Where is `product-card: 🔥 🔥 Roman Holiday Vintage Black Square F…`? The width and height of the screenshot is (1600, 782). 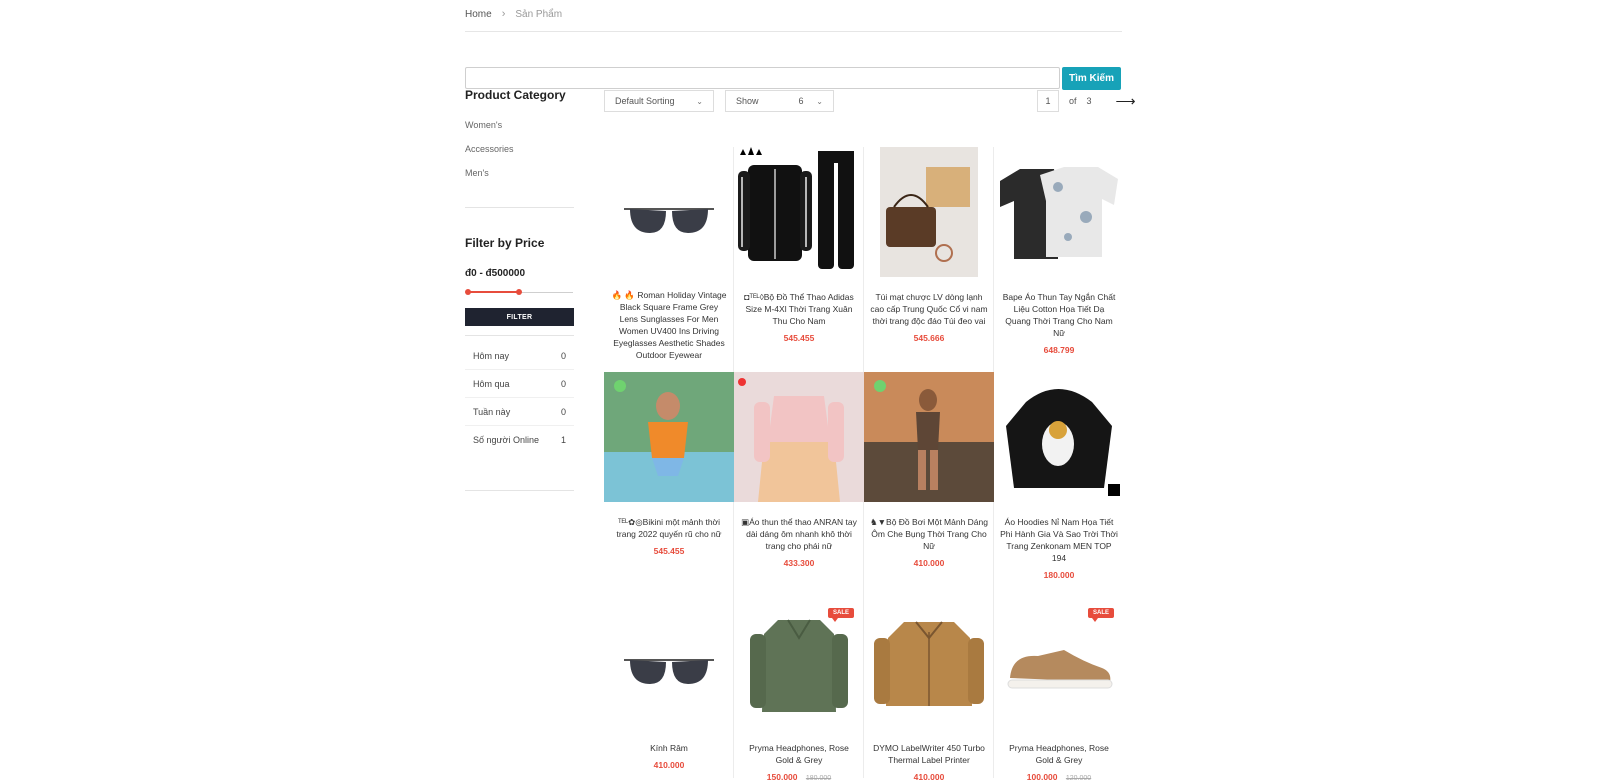
product-card: 🔥 🔥 Roman Holiday Vintage Black Square F… is located at coordinates (669, 254).